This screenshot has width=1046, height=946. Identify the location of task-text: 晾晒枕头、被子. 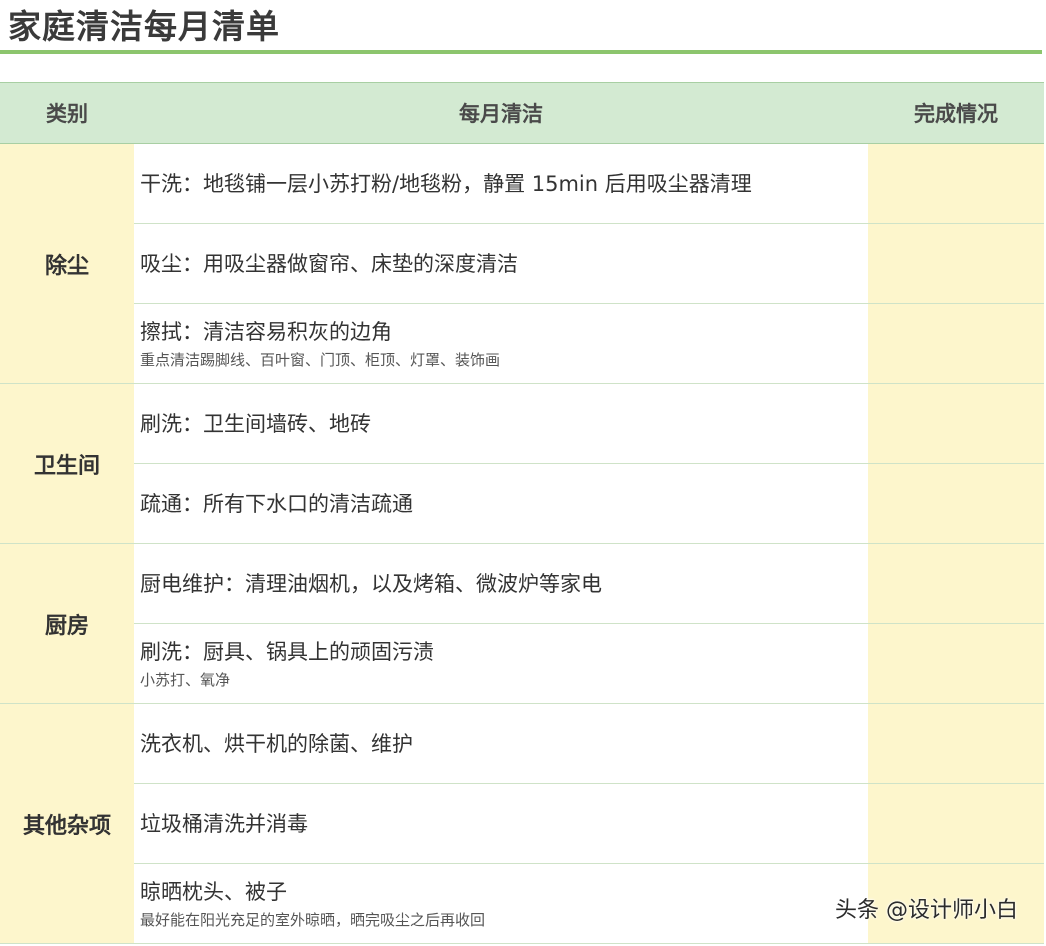
(213, 891).